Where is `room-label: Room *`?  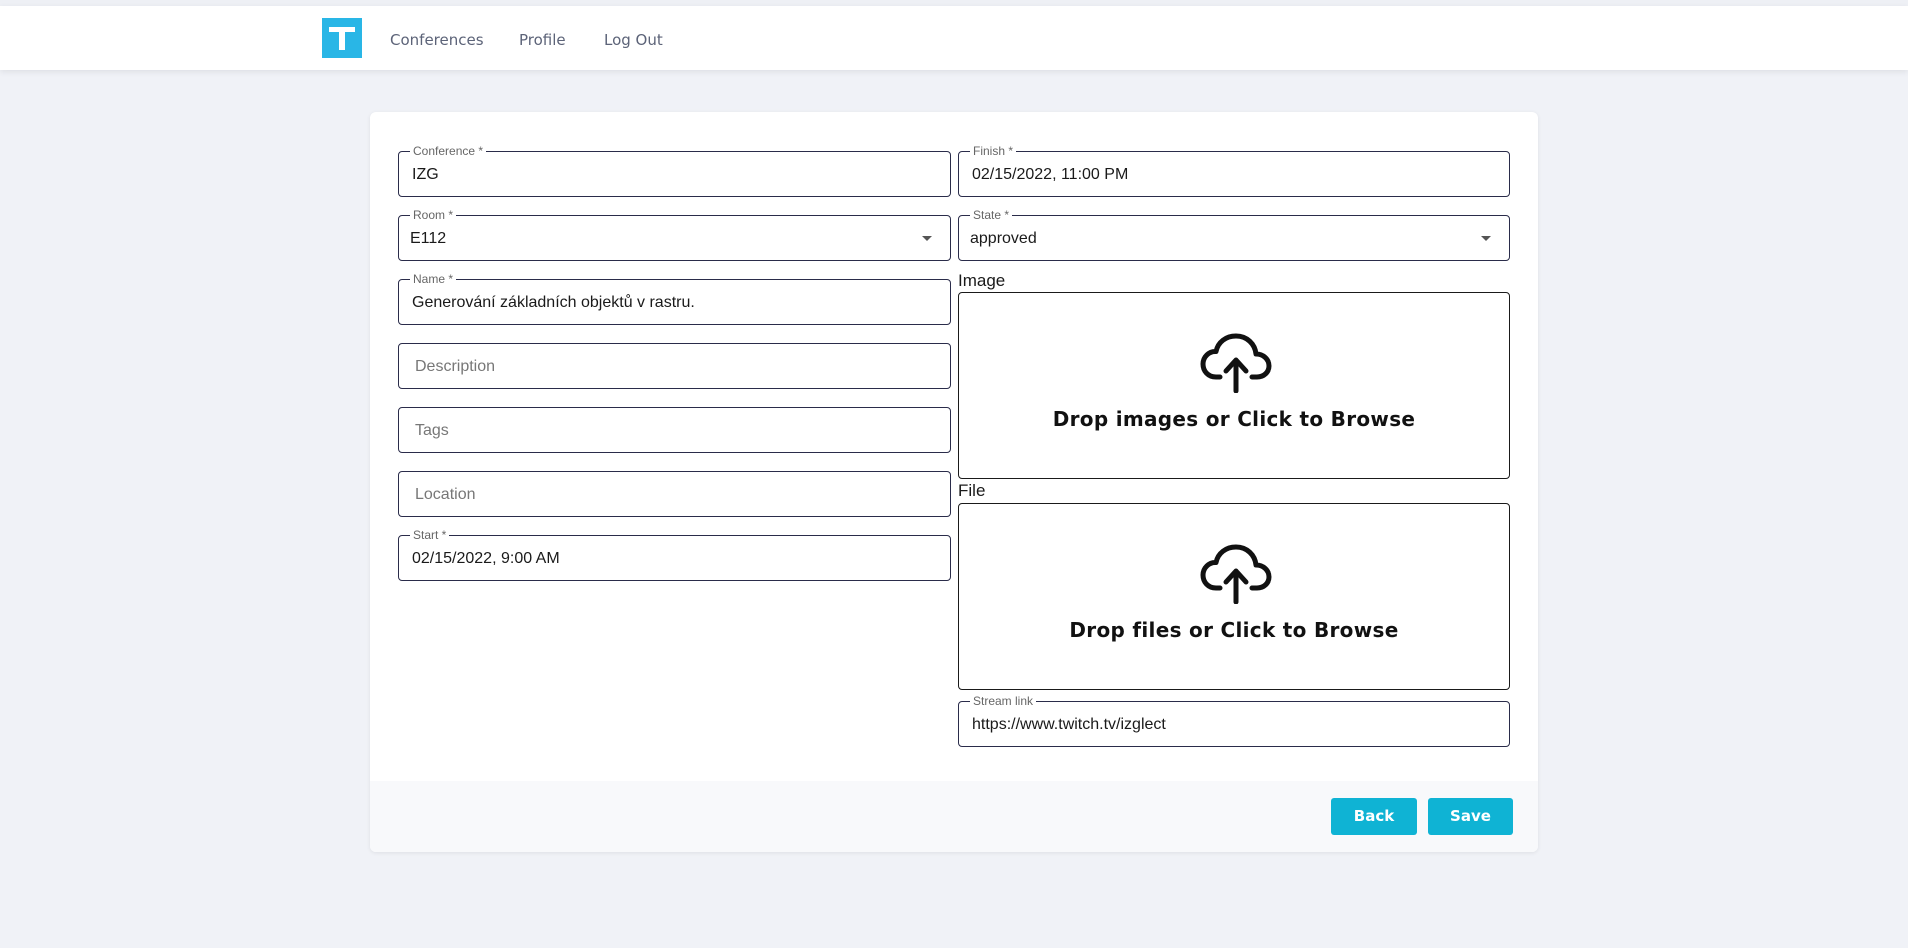
room-label: Room * is located at coordinates (433, 215).